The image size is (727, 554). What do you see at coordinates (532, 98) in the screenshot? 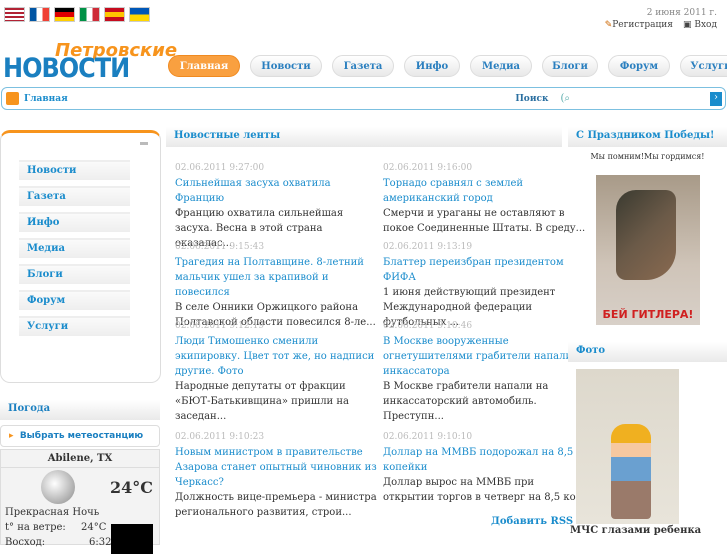
I see `search-label: Поиск` at bounding box center [532, 98].